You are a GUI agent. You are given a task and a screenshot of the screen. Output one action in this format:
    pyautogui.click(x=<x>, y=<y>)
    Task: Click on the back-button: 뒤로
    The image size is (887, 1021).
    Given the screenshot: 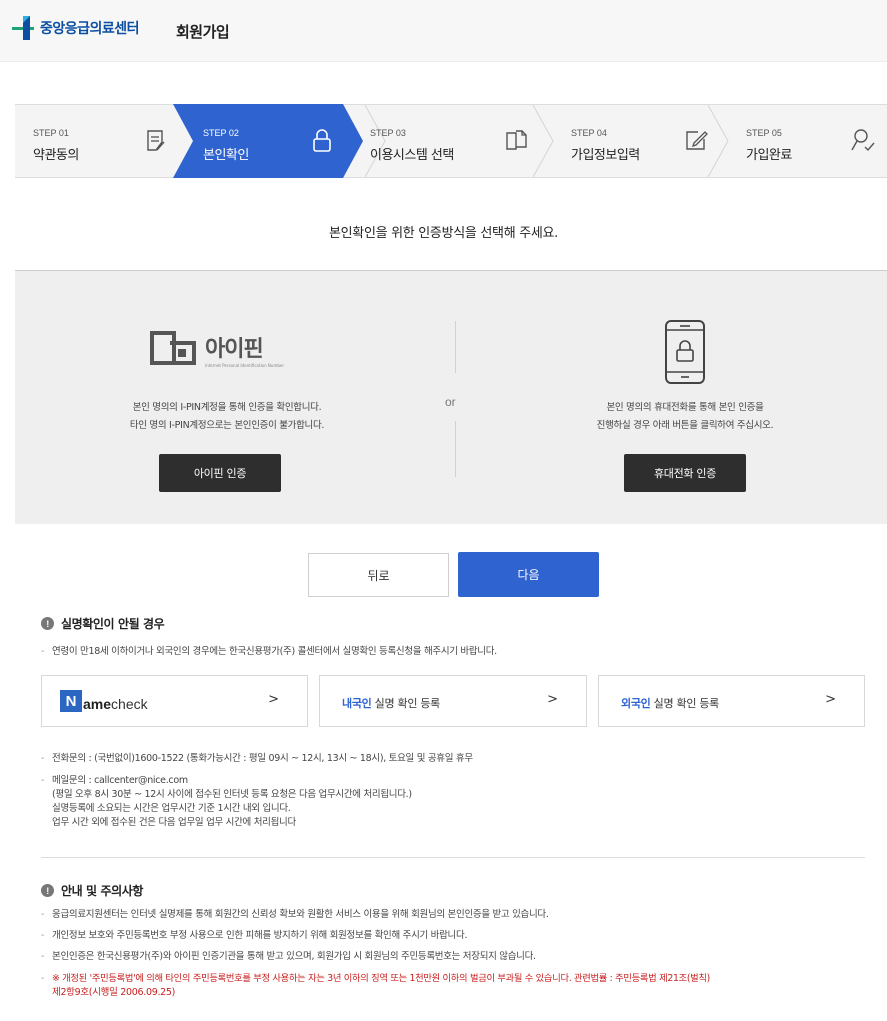 What is the action you would take?
    pyautogui.click(x=378, y=575)
    